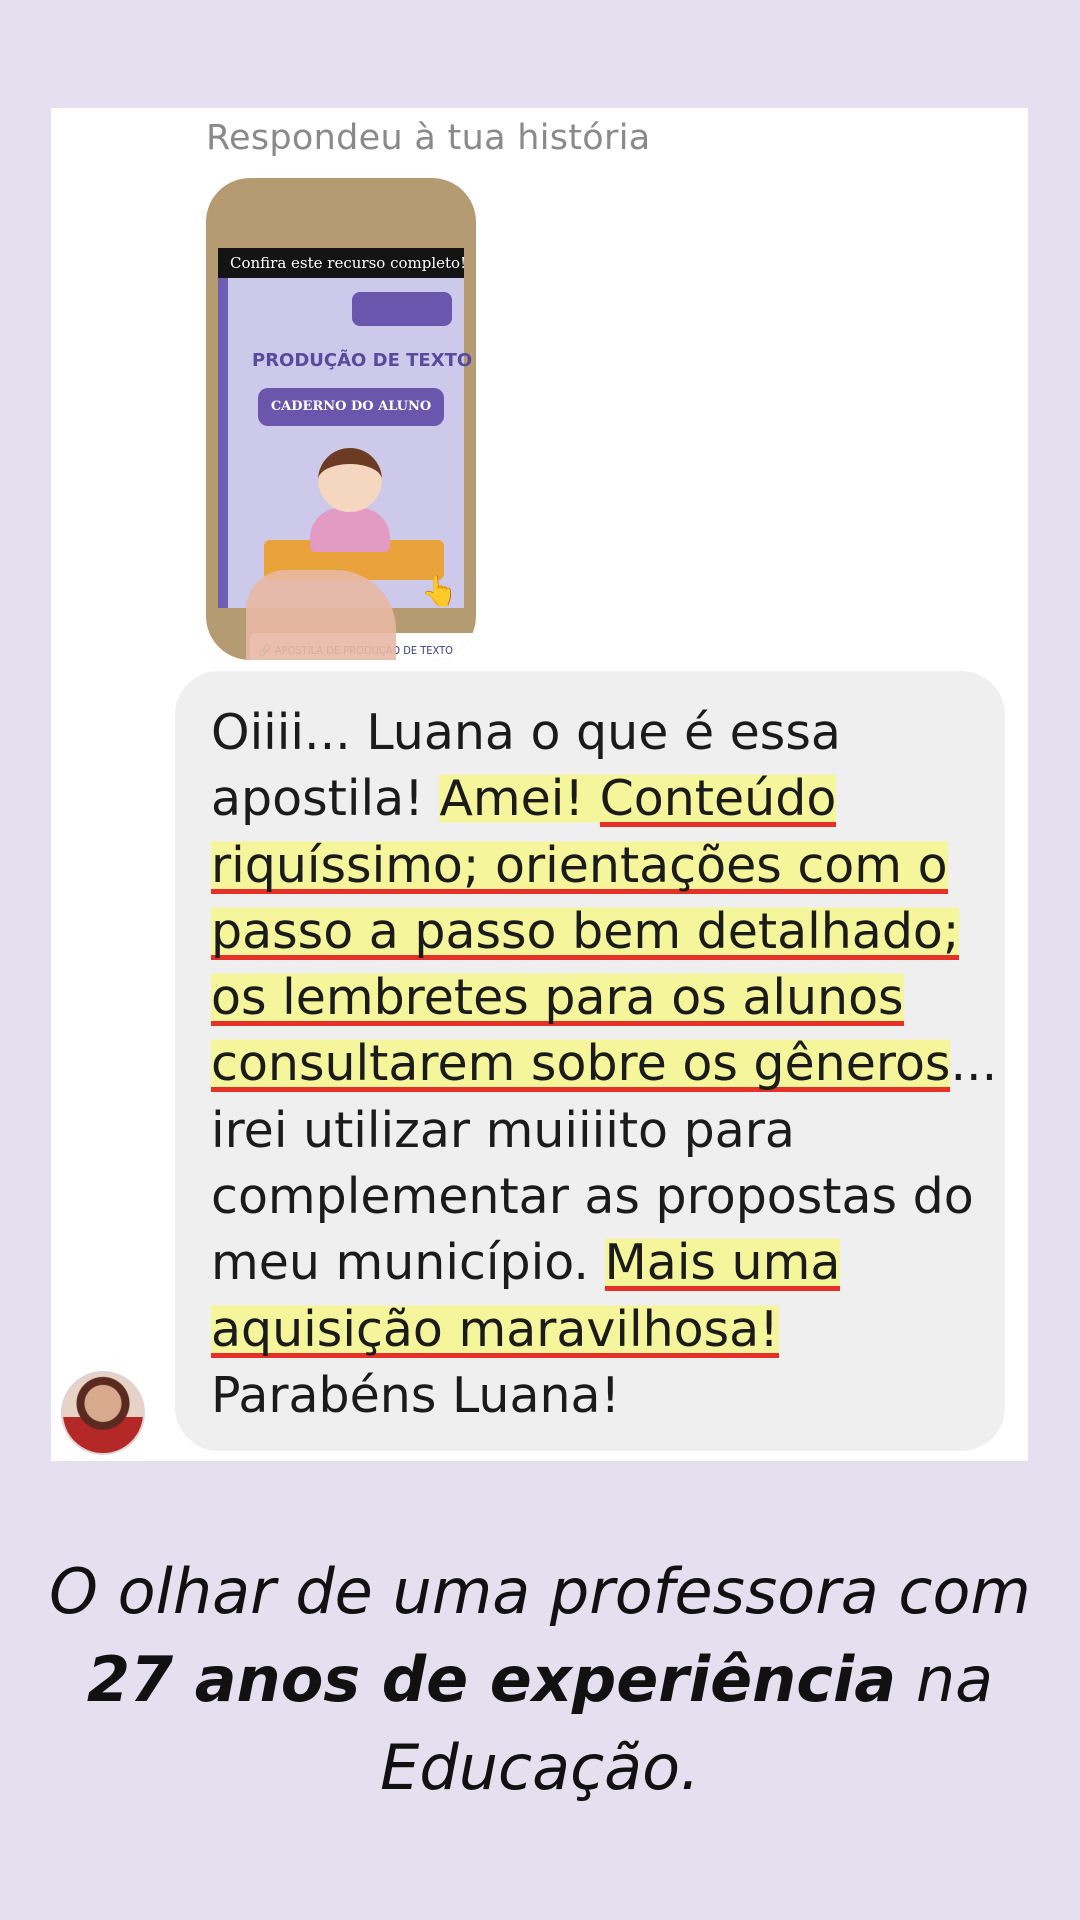 Image resolution: width=1080 pixels, height=1920 pixels. I want to click on story-reply-label: Respondeu à tua história, so click(428, 138).